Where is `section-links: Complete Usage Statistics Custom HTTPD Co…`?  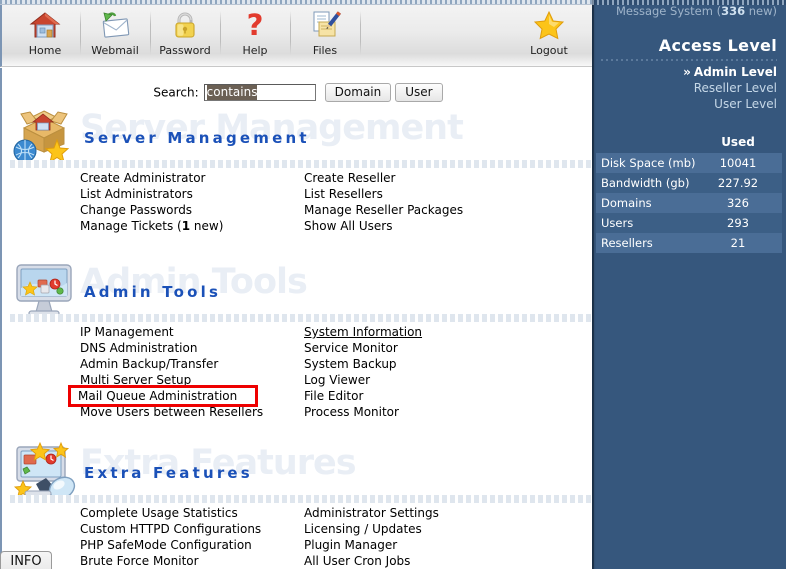
section-links: Complete Usage Statistics Custom HTTPD Co… is located at coordinates (297, 537).